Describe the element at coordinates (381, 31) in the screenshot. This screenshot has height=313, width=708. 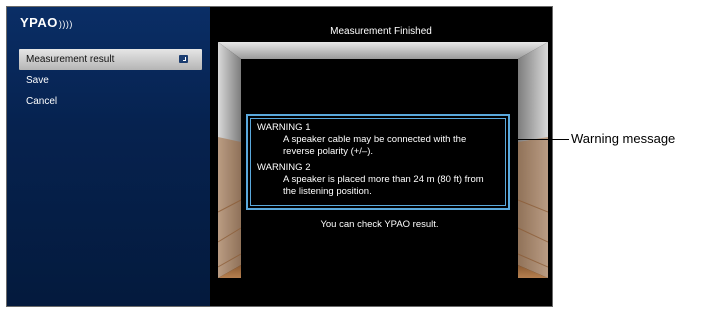
I see `page-title: Measurement Finished` at that location.